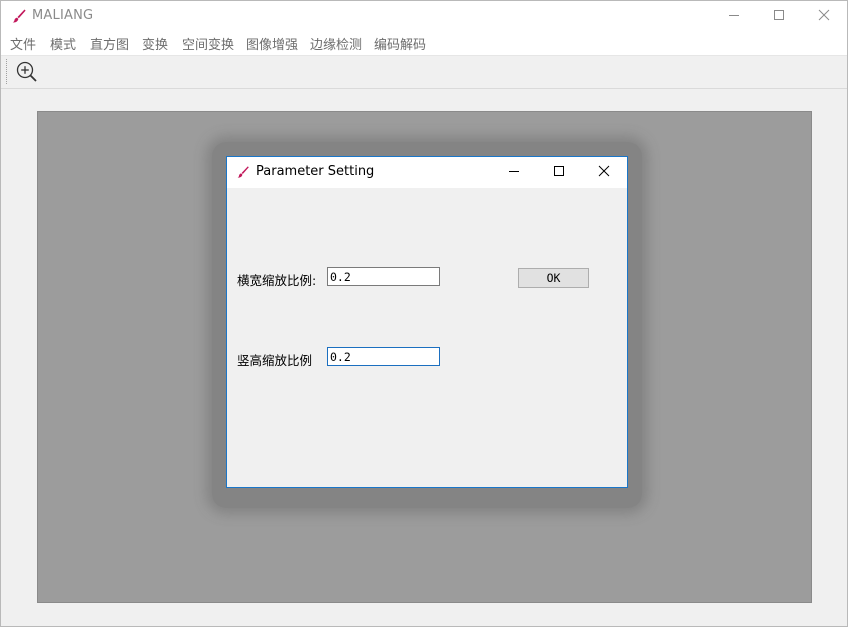  What do you see at coordinates (155, 43) in the screenshot?
I see `menu-transform: 变换` at bounding box center [155, 43].